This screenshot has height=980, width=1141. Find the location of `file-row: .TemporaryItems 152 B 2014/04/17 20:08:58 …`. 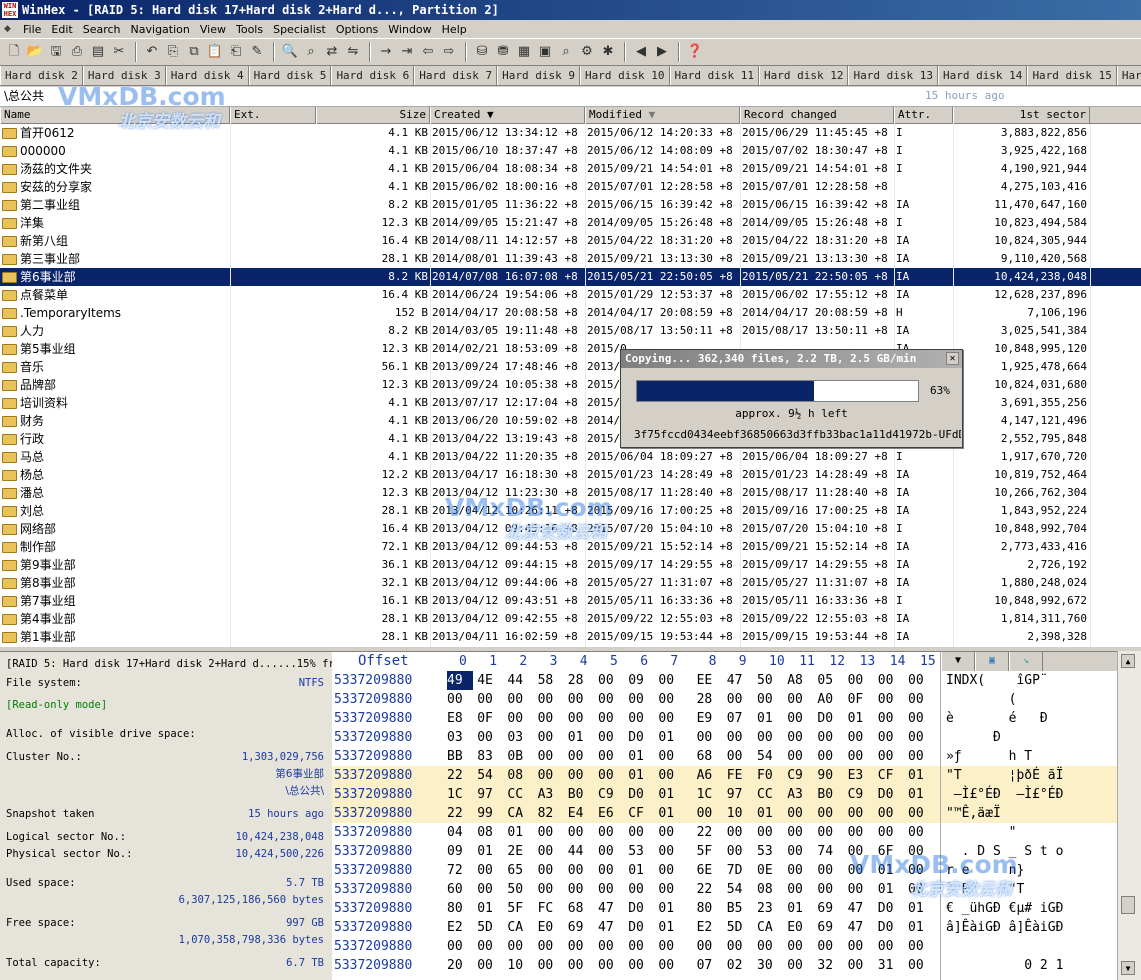

file-row: .TemporaryItems 152 B 2014/04/17 20:08:58 … is located at coordinates (570, 313).